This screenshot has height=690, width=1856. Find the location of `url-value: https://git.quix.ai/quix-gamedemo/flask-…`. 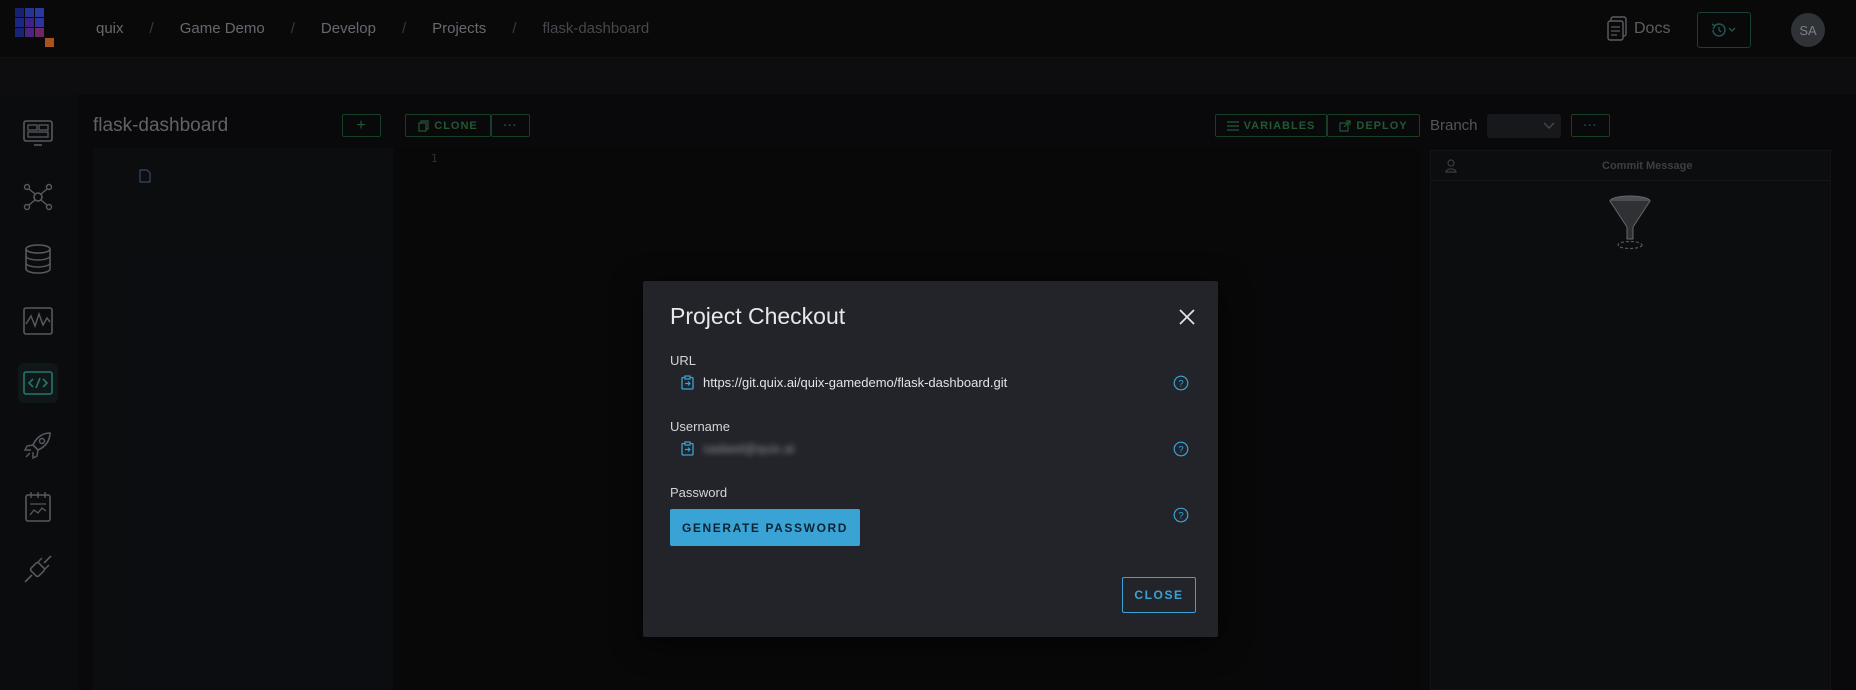

url-value: https://git.quix.ai/quix-gamedemo/flask-… is located at coordinates (855, 382).